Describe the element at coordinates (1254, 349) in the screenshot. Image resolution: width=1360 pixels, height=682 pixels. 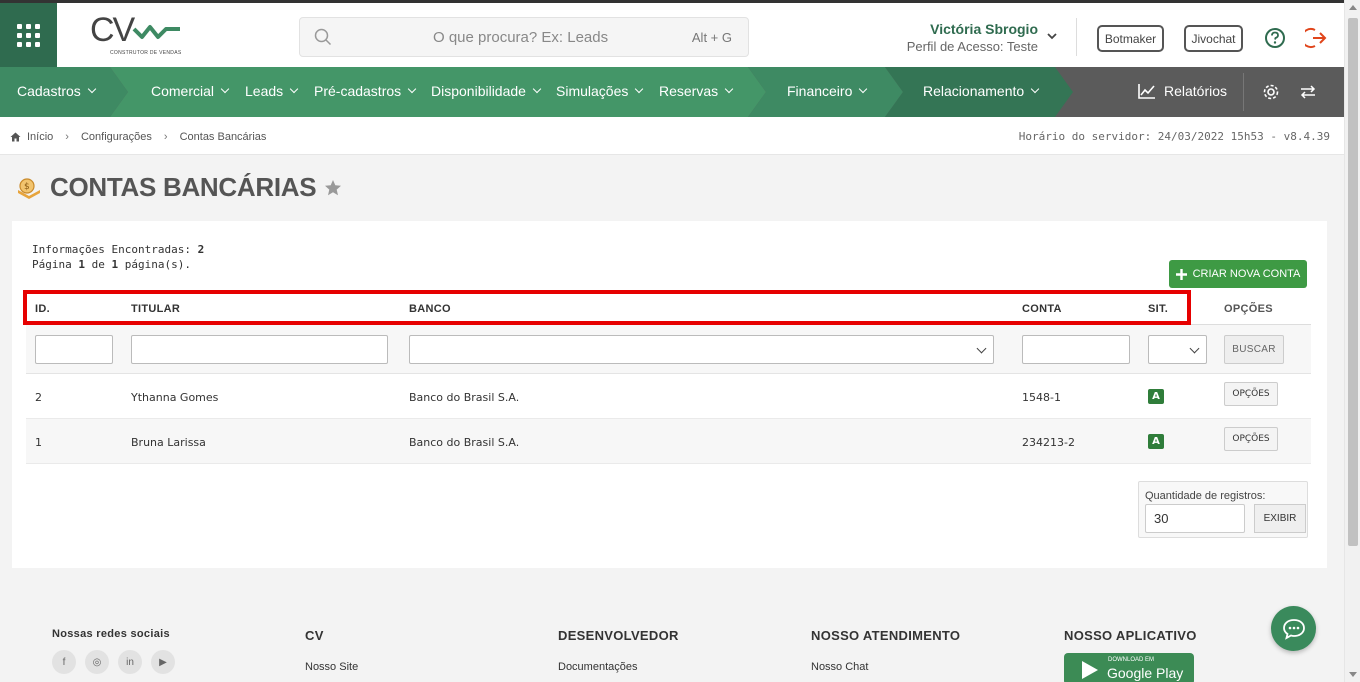
I see `search-button: BUSCAR` at that location.